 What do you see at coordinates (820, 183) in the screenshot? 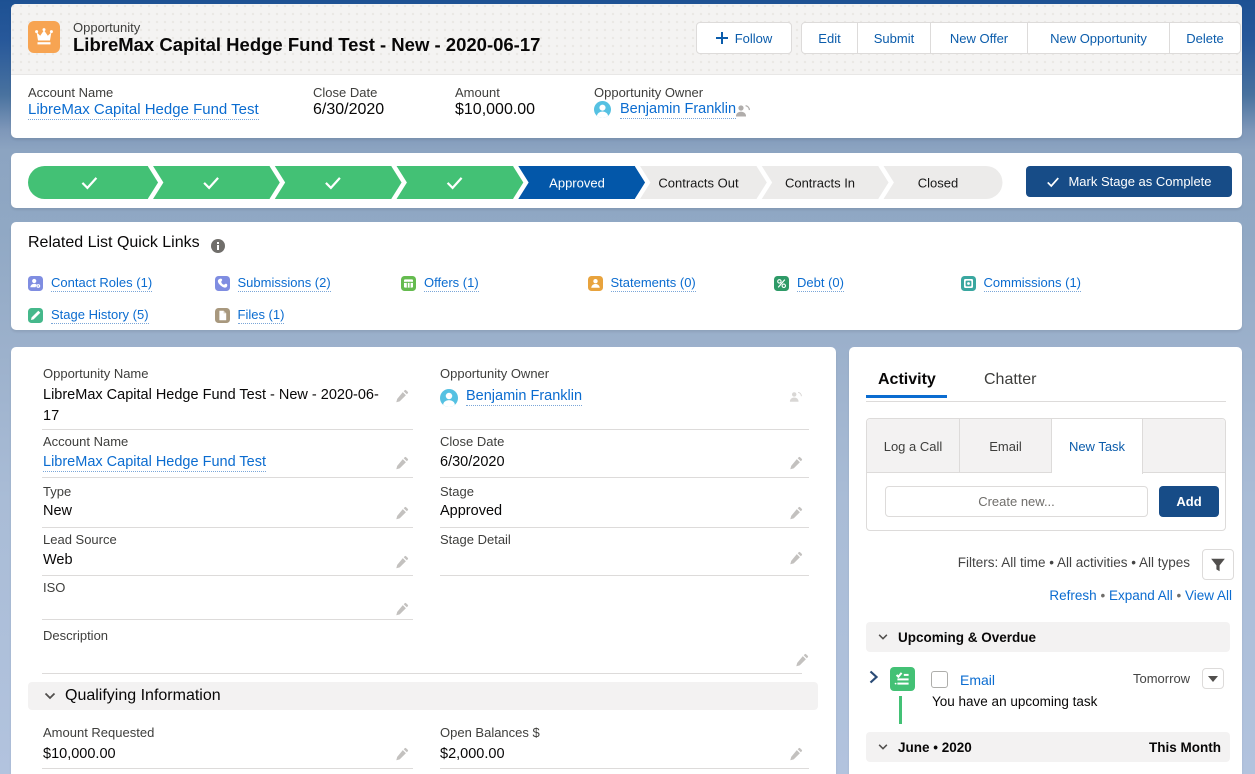
I see `svg-text: Contracts In` at bounding box center [820, 183].